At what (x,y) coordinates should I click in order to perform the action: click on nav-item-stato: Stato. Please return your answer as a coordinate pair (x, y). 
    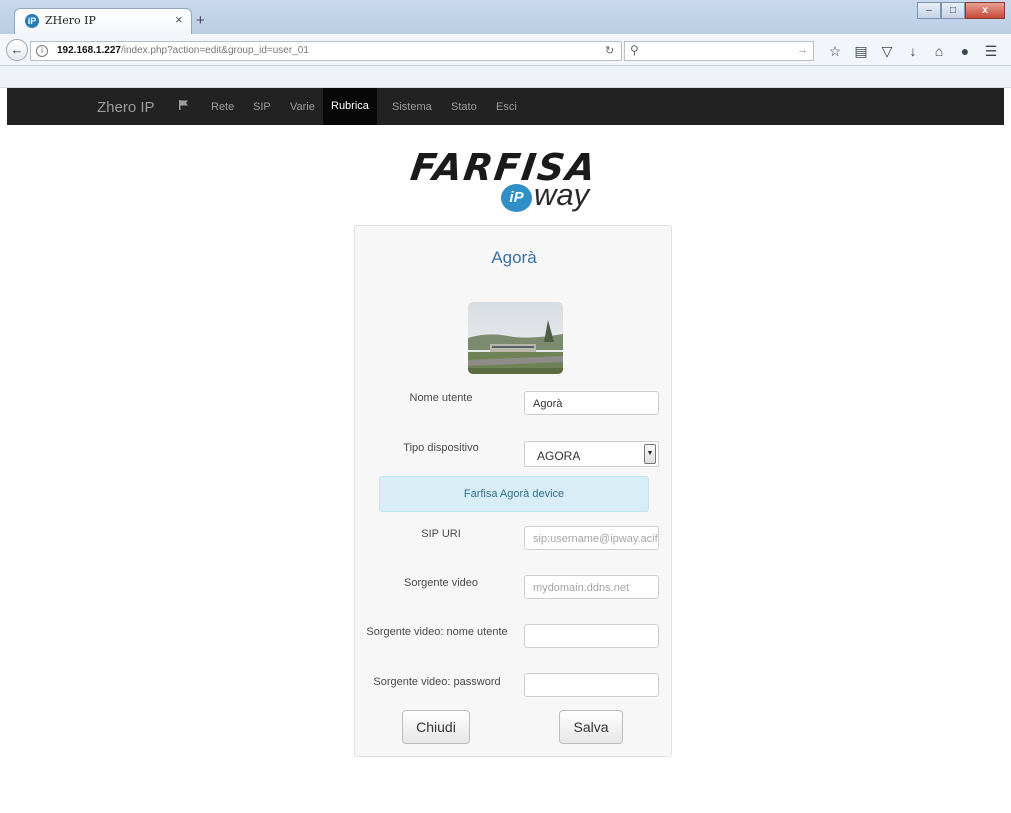
    Looking at the image, I should click on (464, 107).